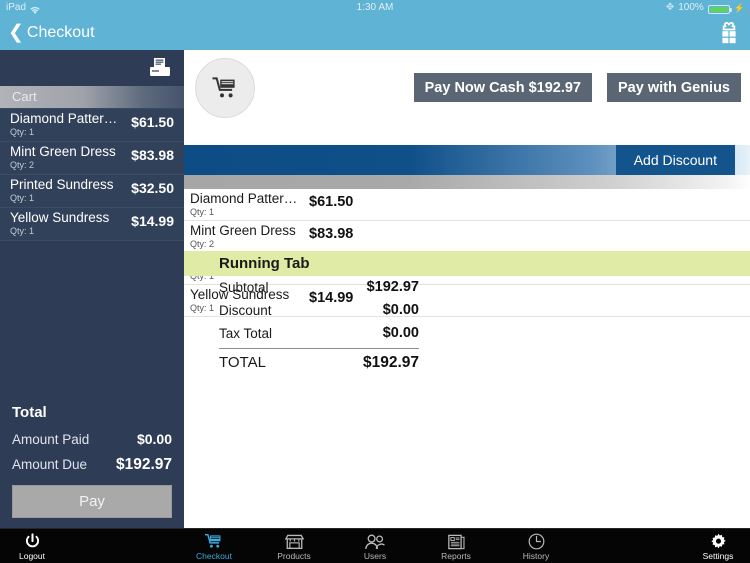  I want to click on running-tab-header: Running Tab, so click(467, 263).